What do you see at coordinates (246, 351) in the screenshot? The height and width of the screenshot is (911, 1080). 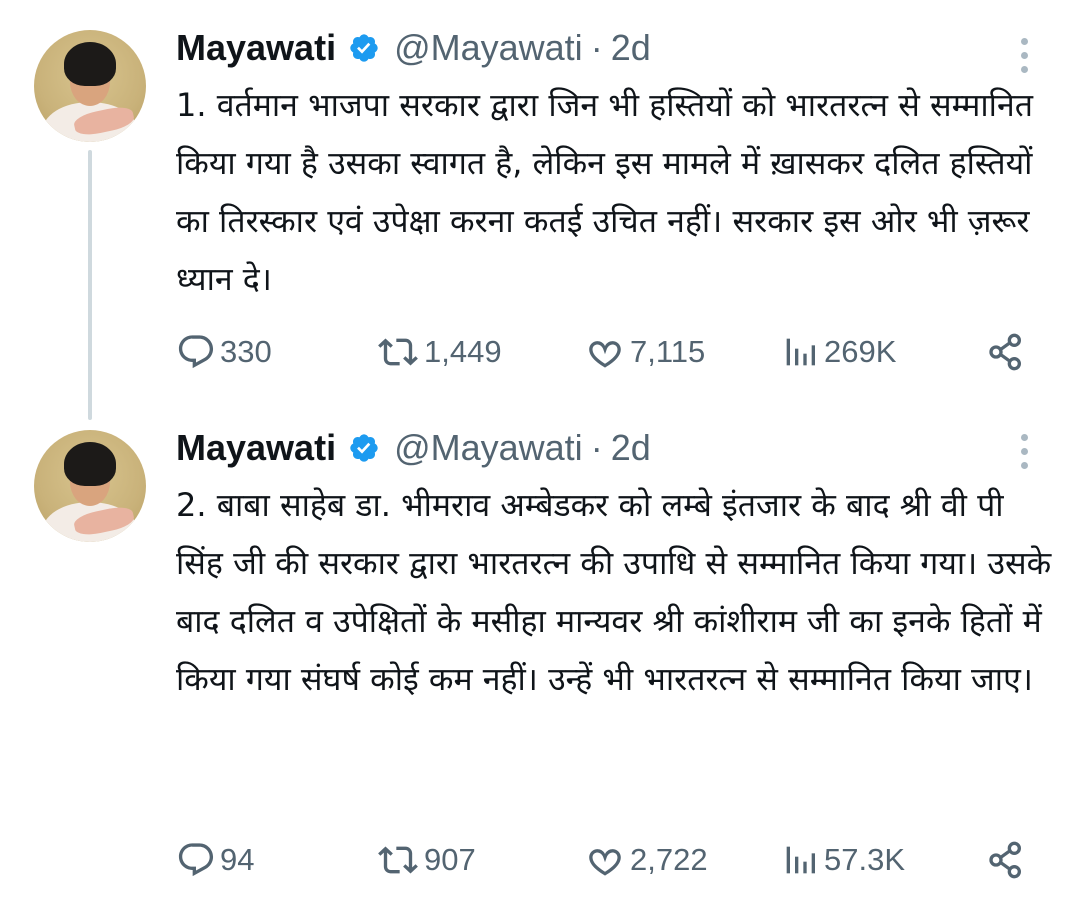 I see `reply-count: 330` at bounding box center [246, 351].